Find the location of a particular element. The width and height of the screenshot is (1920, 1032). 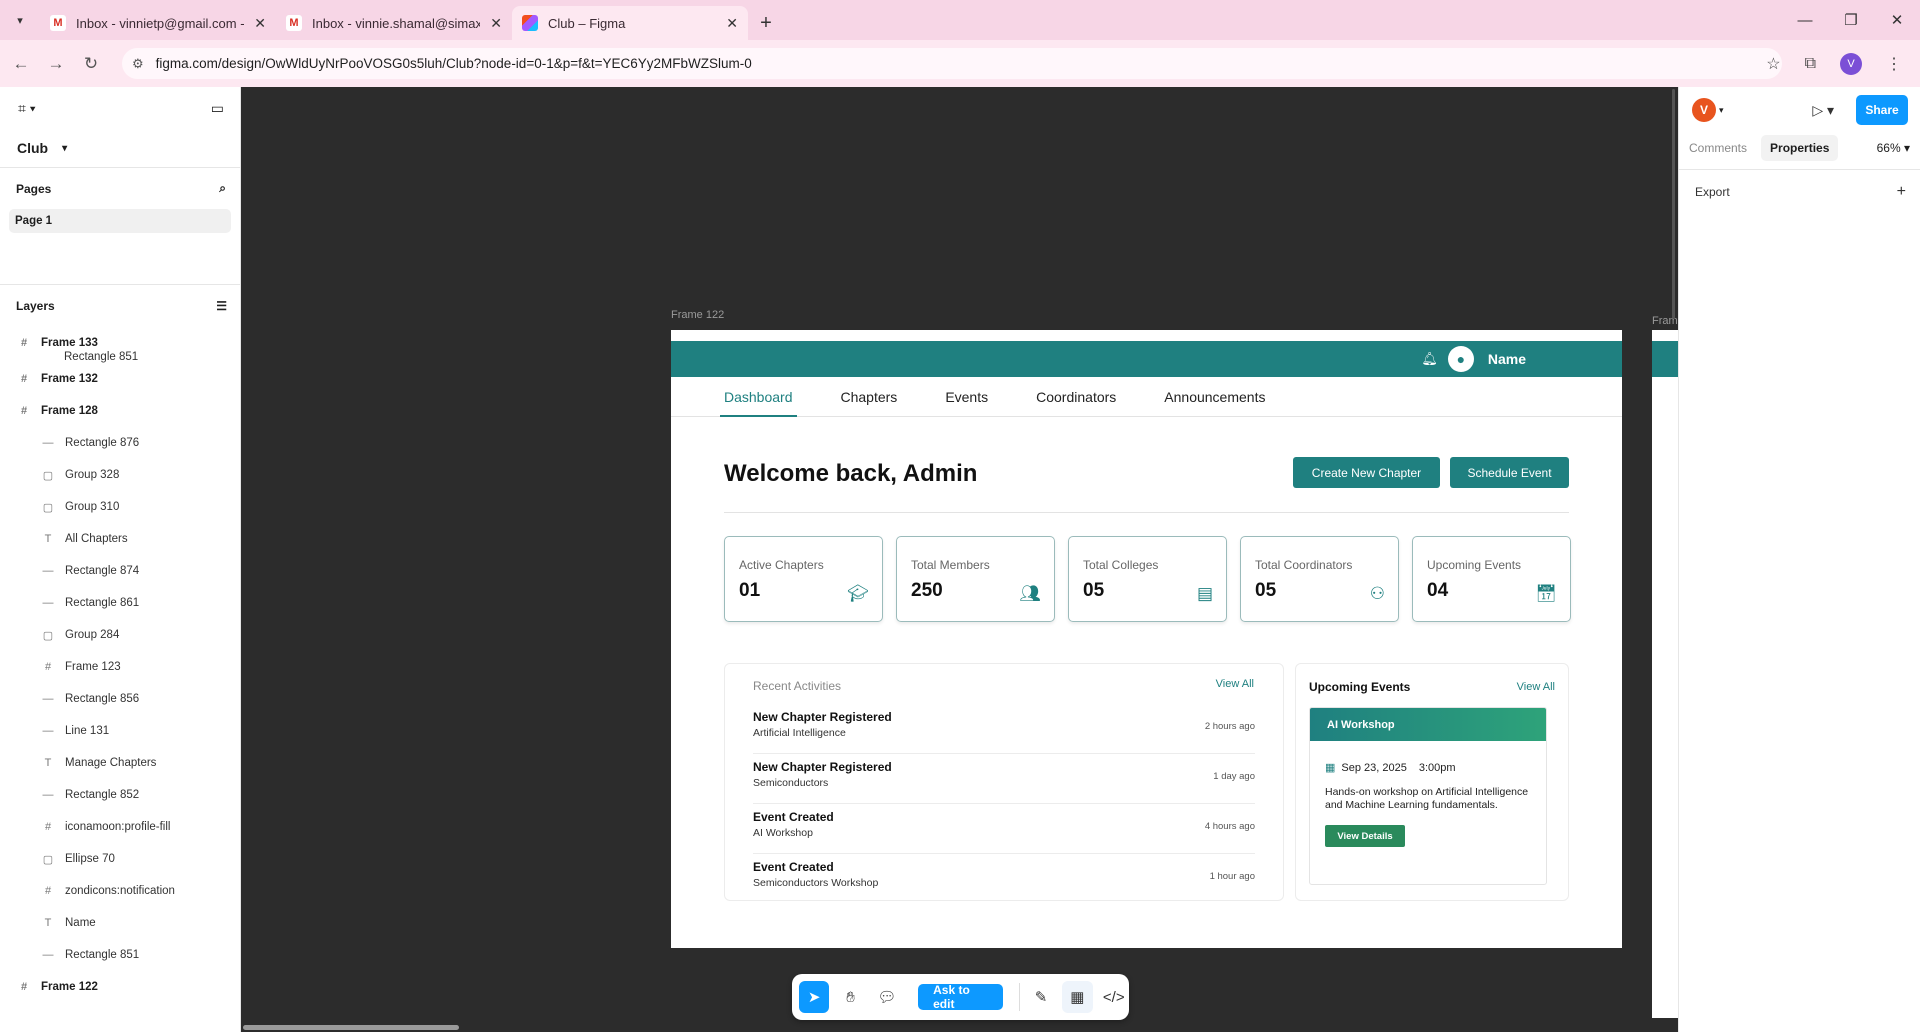

layer-item: T All Chapters is located at coordinates (120, 539).